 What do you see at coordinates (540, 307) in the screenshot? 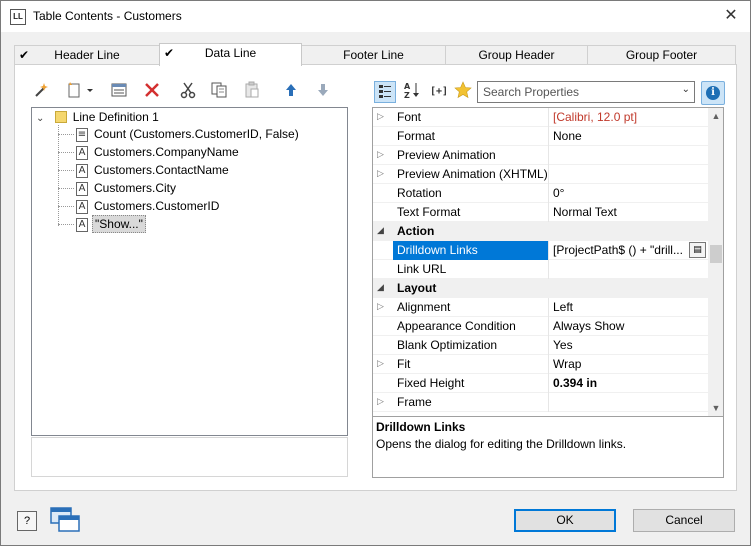
I see `property-row-alignment: ▷ Alignment Left` at bounding box center [540, 307].